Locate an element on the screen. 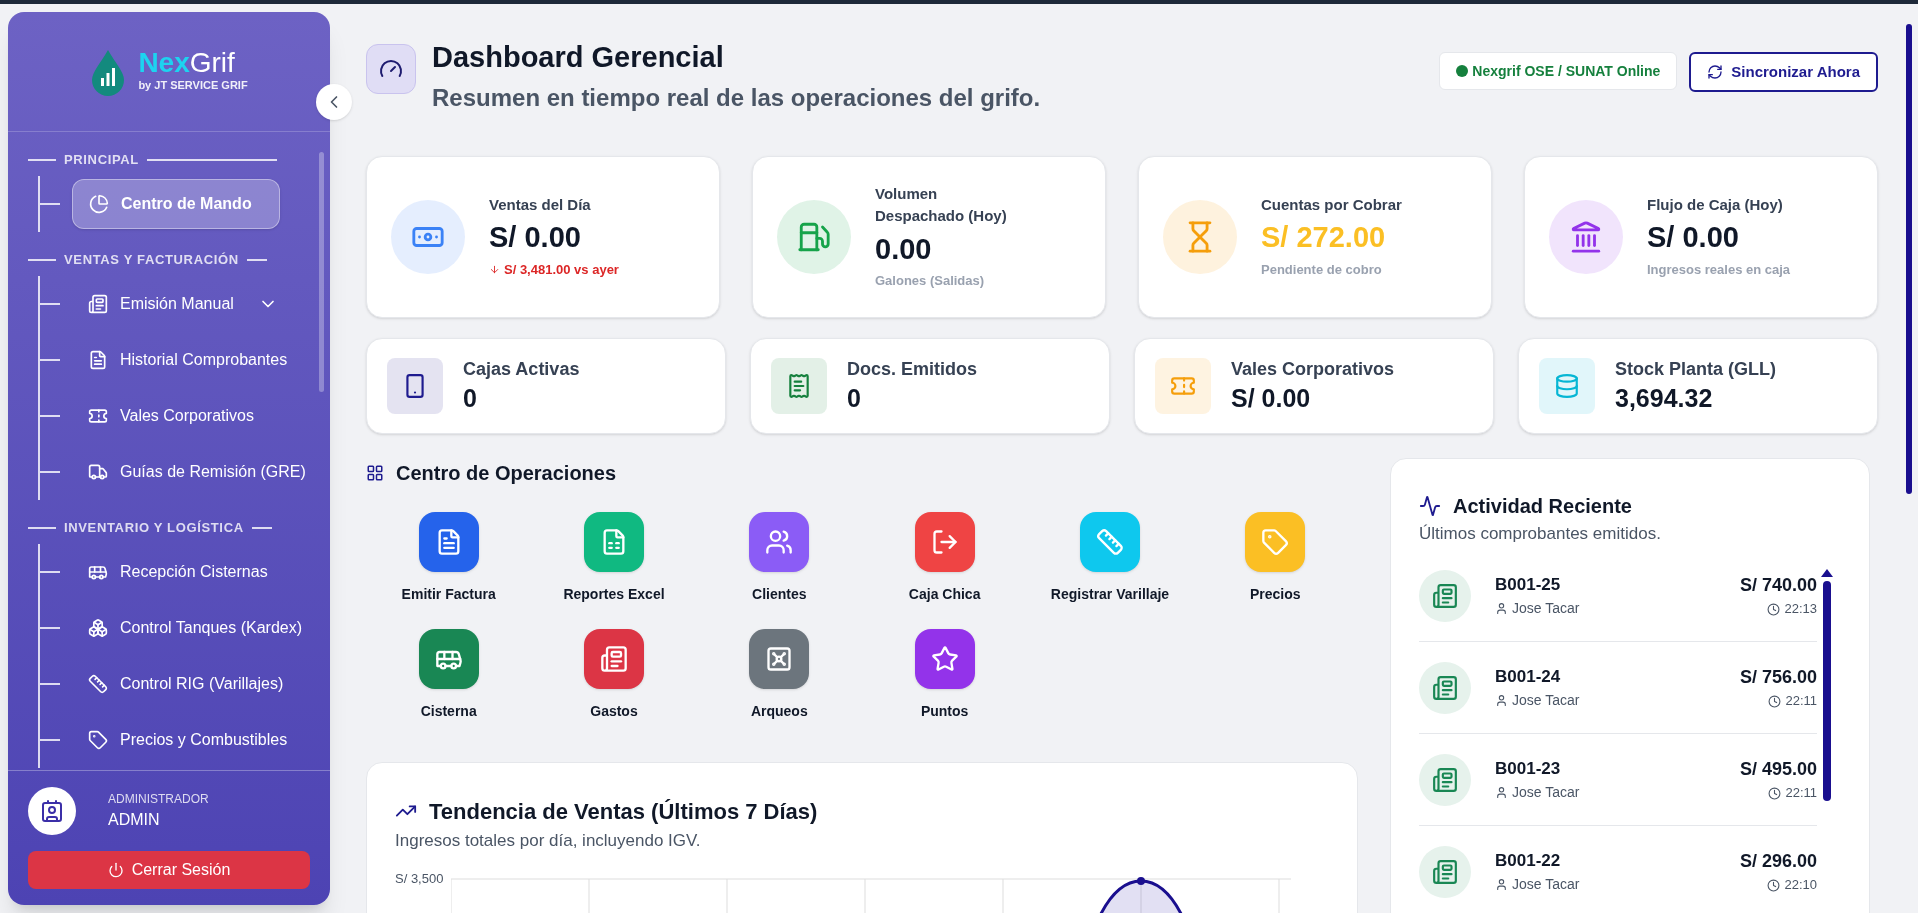  shortcut-tile: Registrar Varillaje is located at coordinates (1110, 558).